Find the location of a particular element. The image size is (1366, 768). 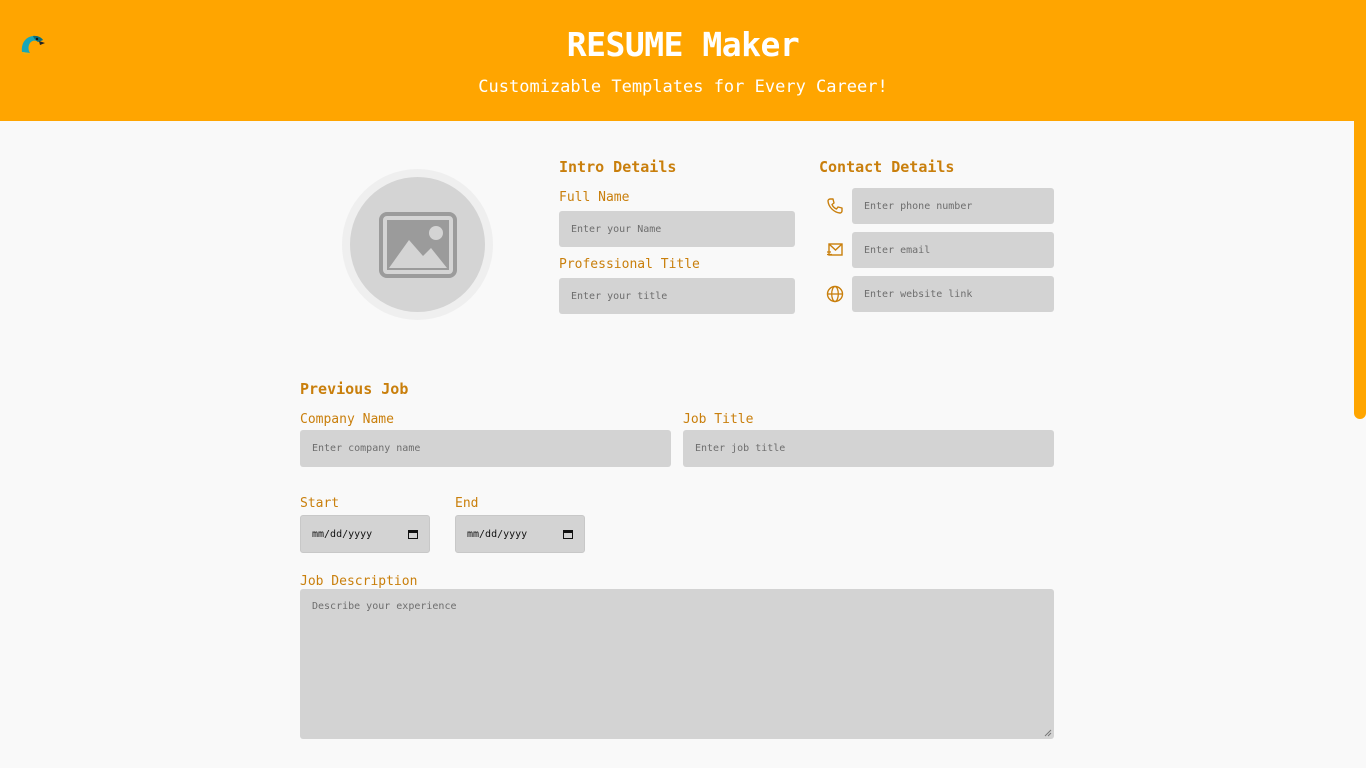

globe-icon is located at coordinates (835, 294).